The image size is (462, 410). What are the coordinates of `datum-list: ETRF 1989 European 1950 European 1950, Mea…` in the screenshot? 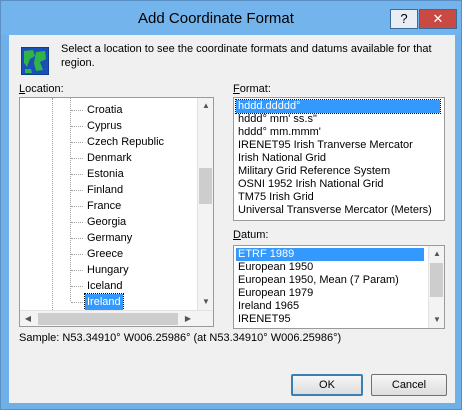 It's located at (339, 287).